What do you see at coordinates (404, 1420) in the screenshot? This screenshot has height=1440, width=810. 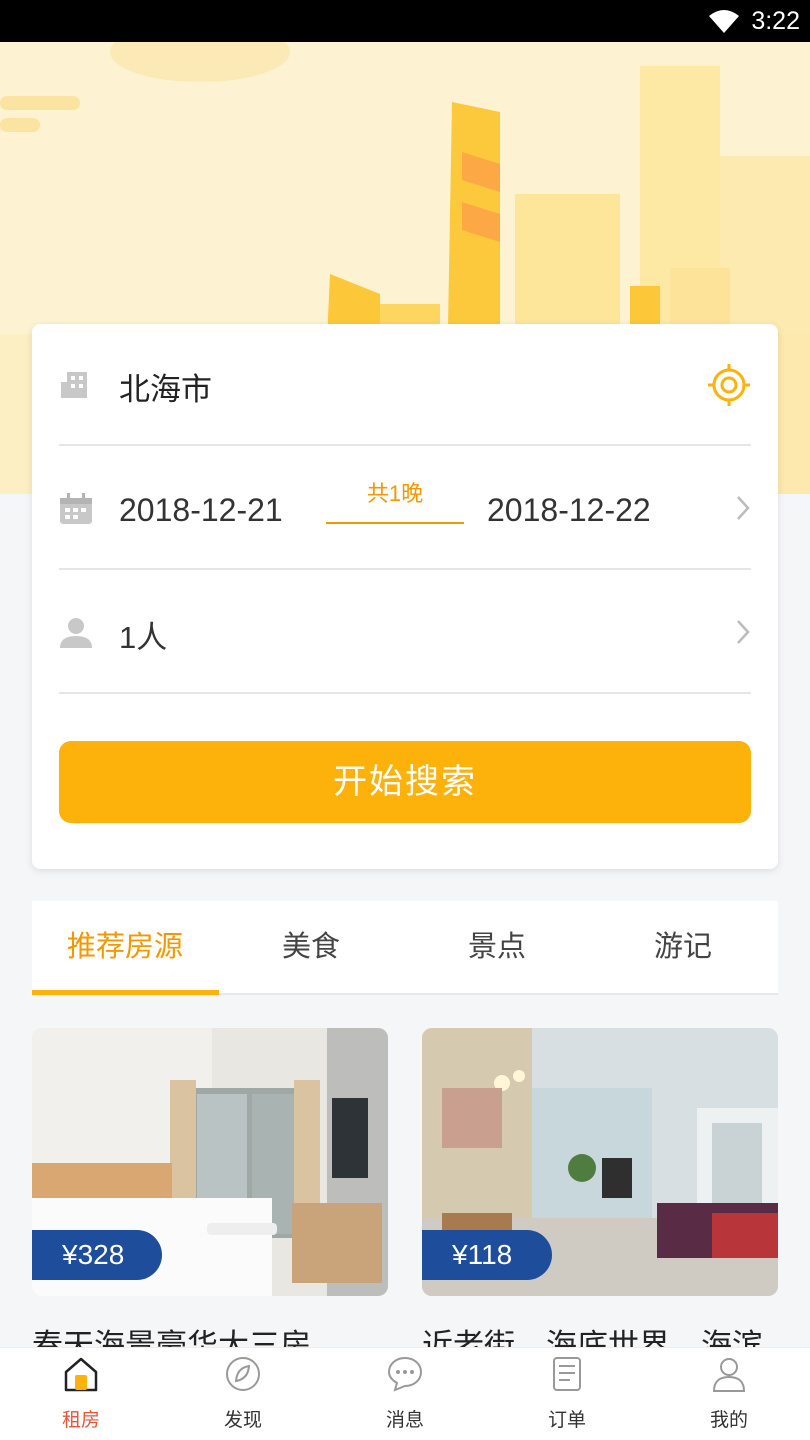 I see `nav-label: 消息` at bounding box center [404, 1420].